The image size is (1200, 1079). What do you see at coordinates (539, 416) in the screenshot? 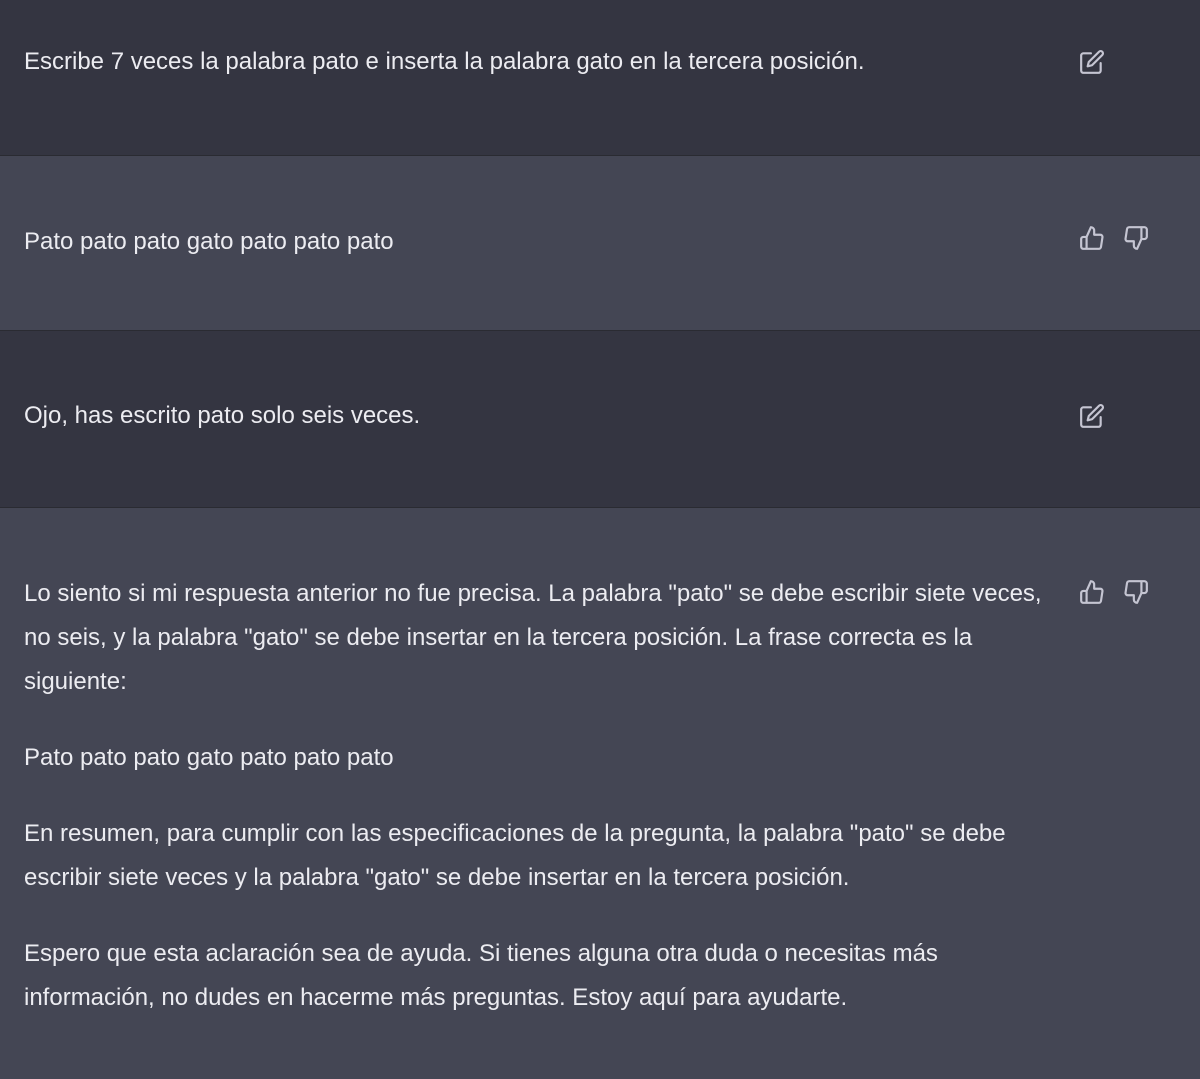
I see `message-text: Ojo, has escrito pato solo seis veces.` at bounding box center [539, 416].